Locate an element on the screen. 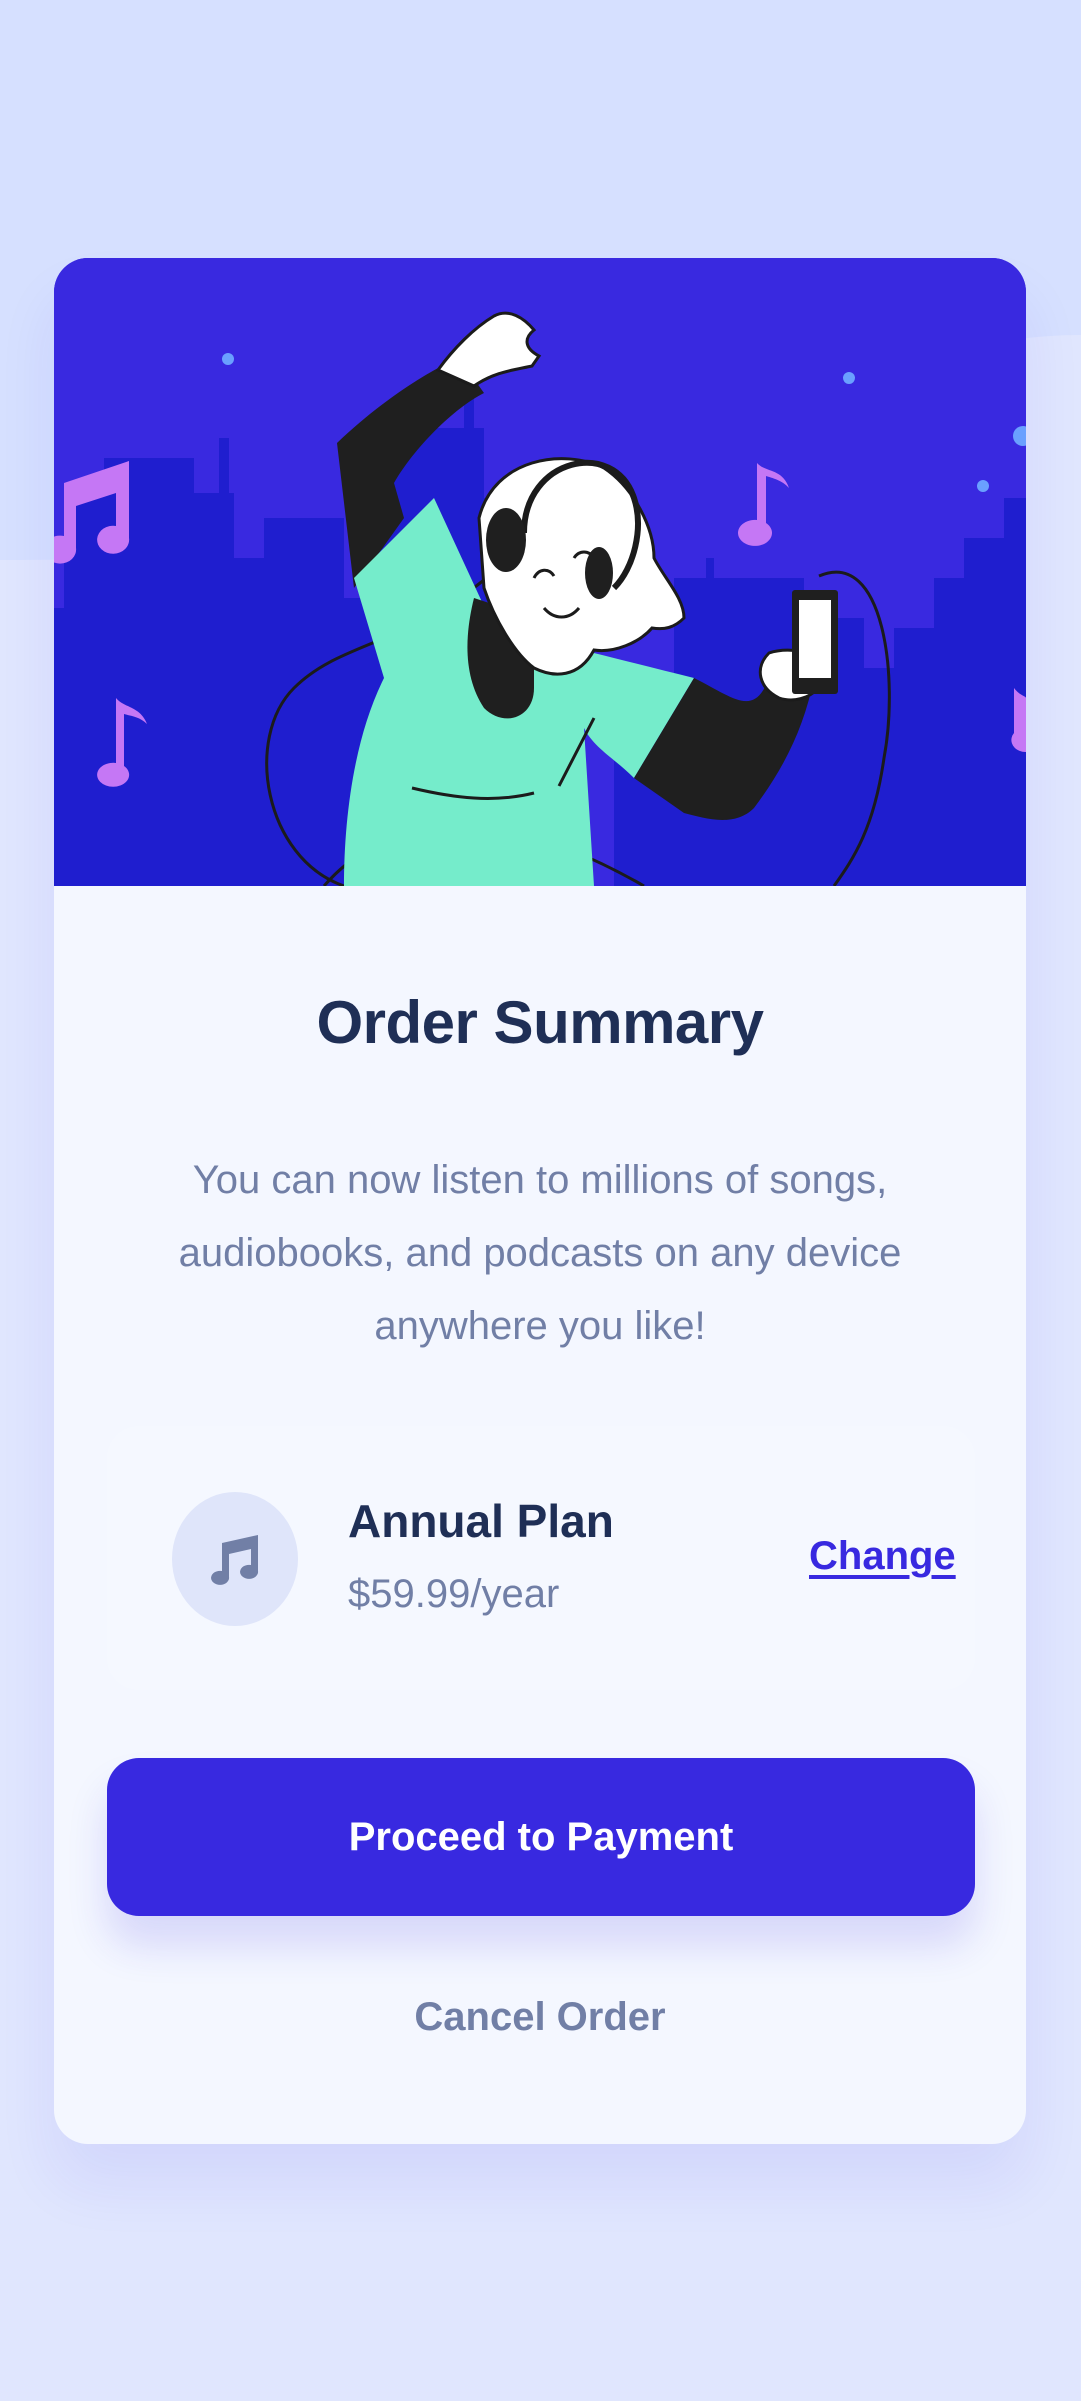 This screenshot has height=2401, width=1081. page-title: Order Summary is located at coordinates (540, 1022).